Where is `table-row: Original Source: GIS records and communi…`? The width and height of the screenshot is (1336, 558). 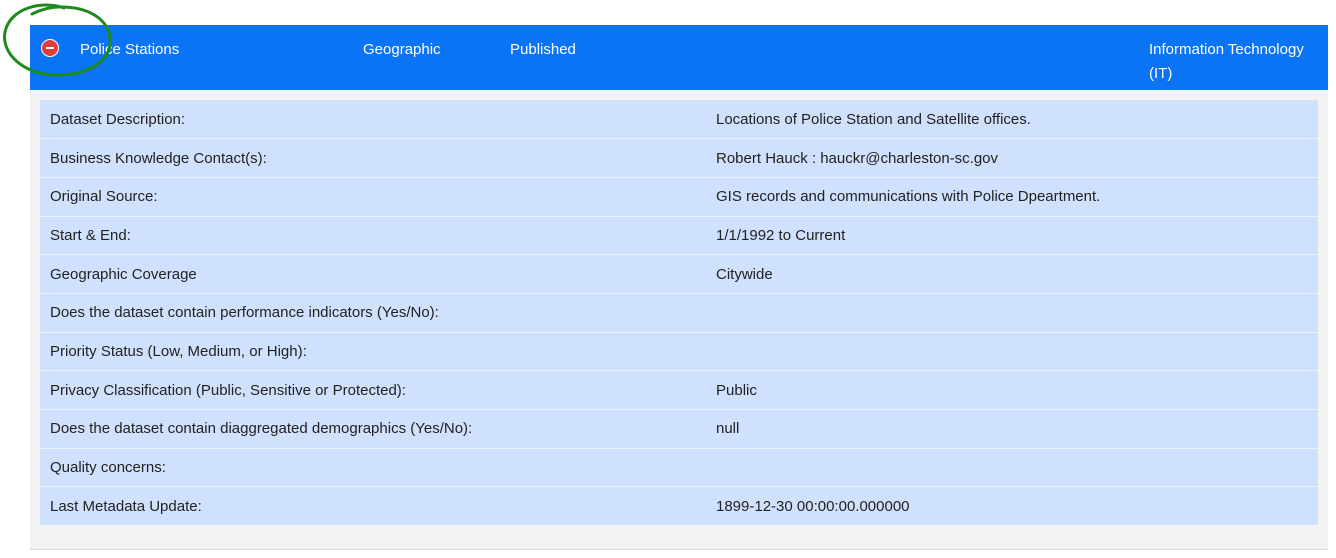
table-row: Original Source: GIS records and communi… is located at coordinates (679, 197).